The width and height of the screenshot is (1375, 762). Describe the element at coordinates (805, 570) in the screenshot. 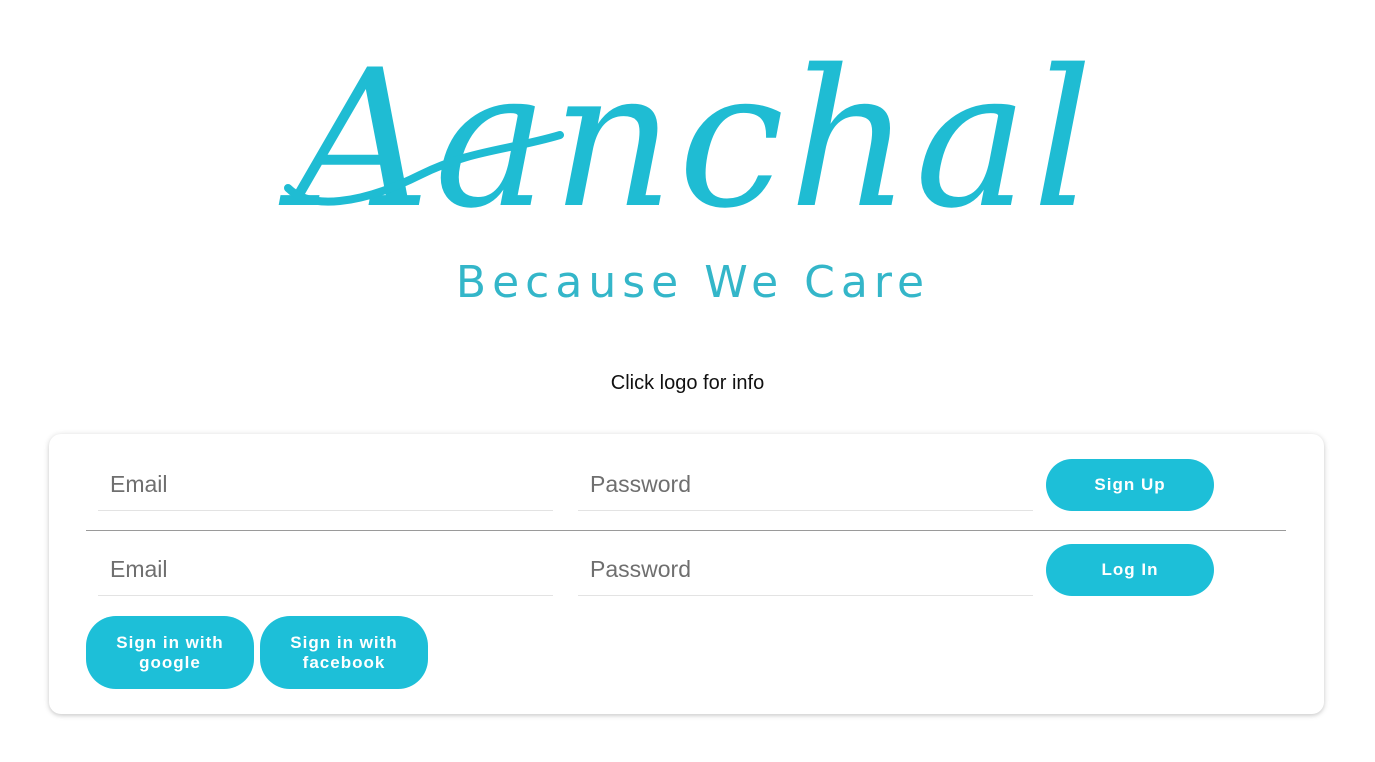

I see `login-password-input` at that location.